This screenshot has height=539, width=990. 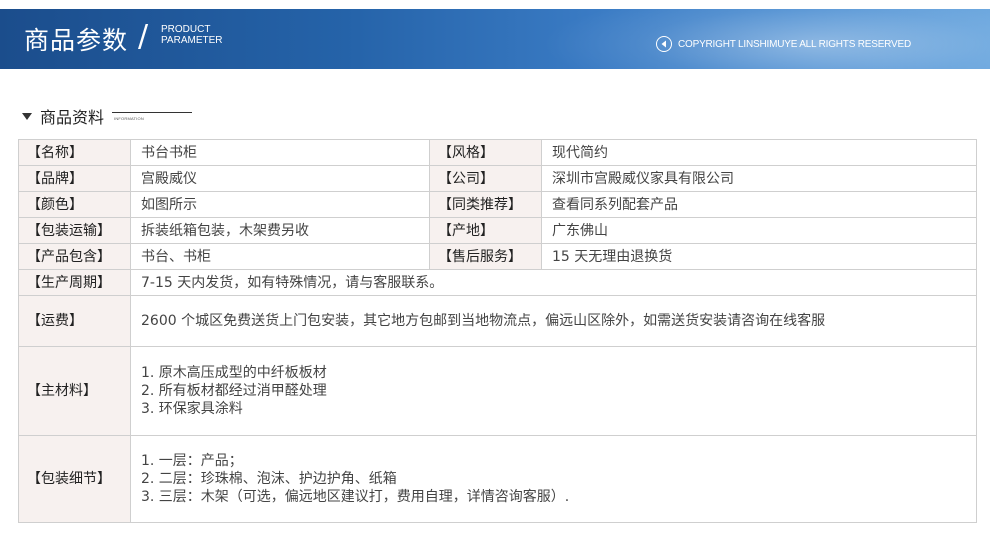 I want to click on table-row: 【颜色】 如图所示 【同类推荐】 查看同系列配套产品, so click(x=497, y=204).